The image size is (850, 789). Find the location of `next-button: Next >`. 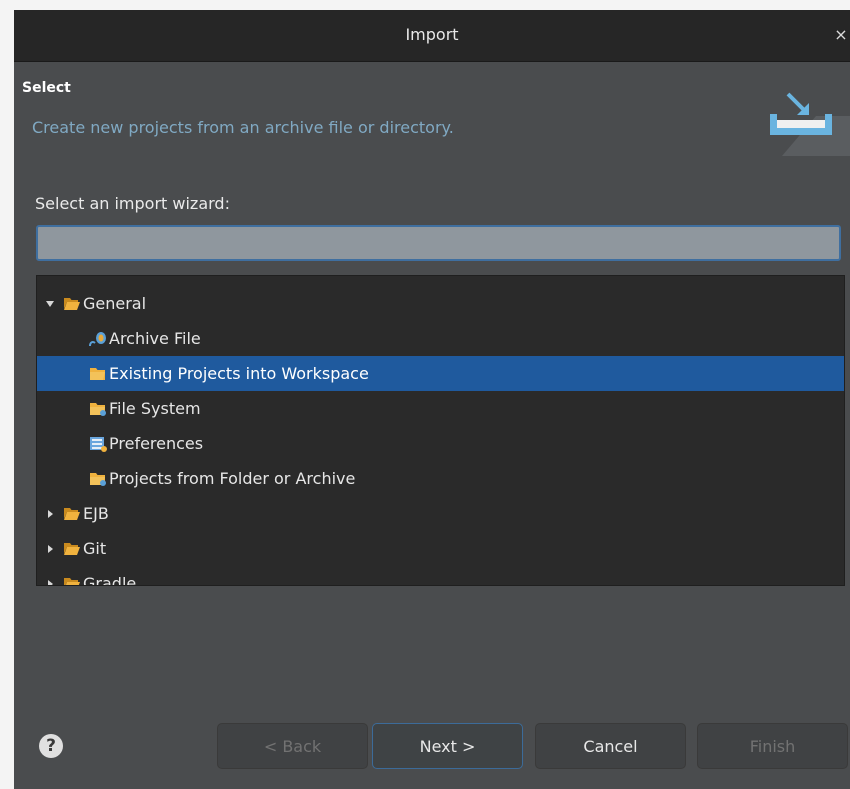

next-button: Next > is located at coordinates (447, 746).